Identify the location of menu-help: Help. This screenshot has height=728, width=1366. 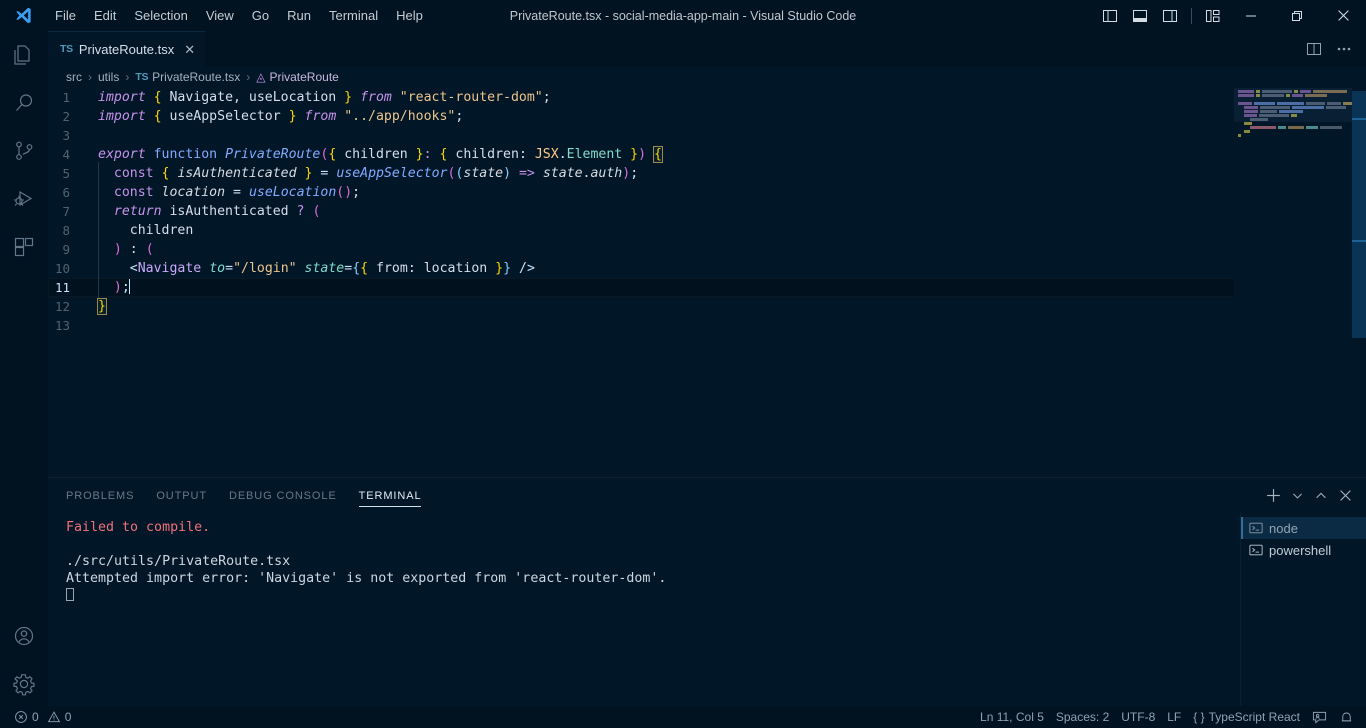
(409, 16).